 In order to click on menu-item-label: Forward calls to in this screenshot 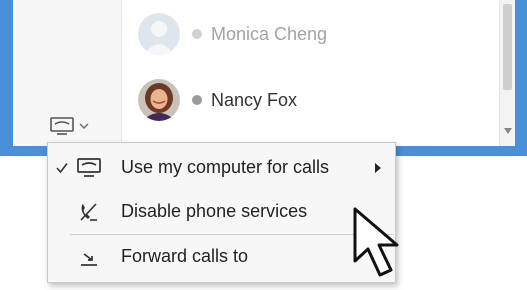, I will do `click(185, 256)`.